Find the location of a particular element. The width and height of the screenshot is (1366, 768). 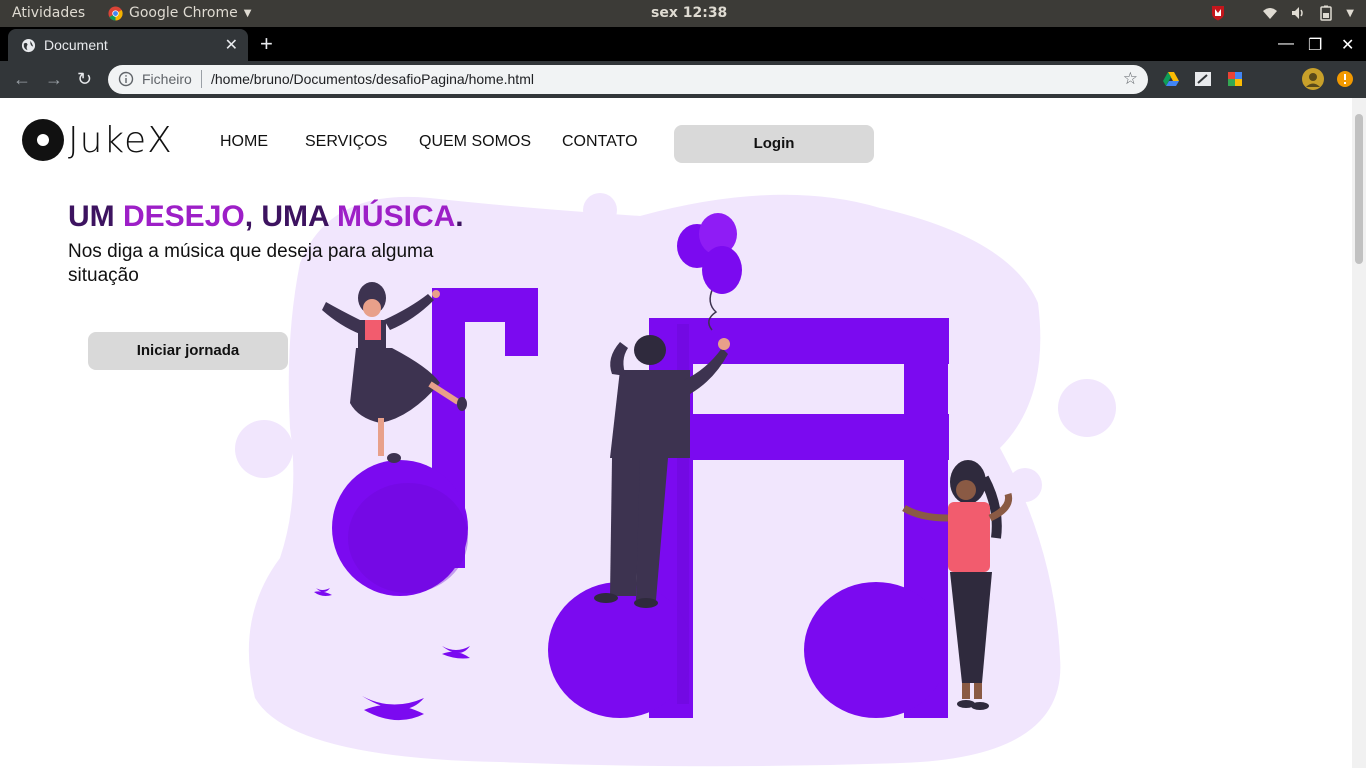

system-top-bar: Atividades Google Chrome ▼ sex 12:38 ▼ is located at coordinates (683, 13).